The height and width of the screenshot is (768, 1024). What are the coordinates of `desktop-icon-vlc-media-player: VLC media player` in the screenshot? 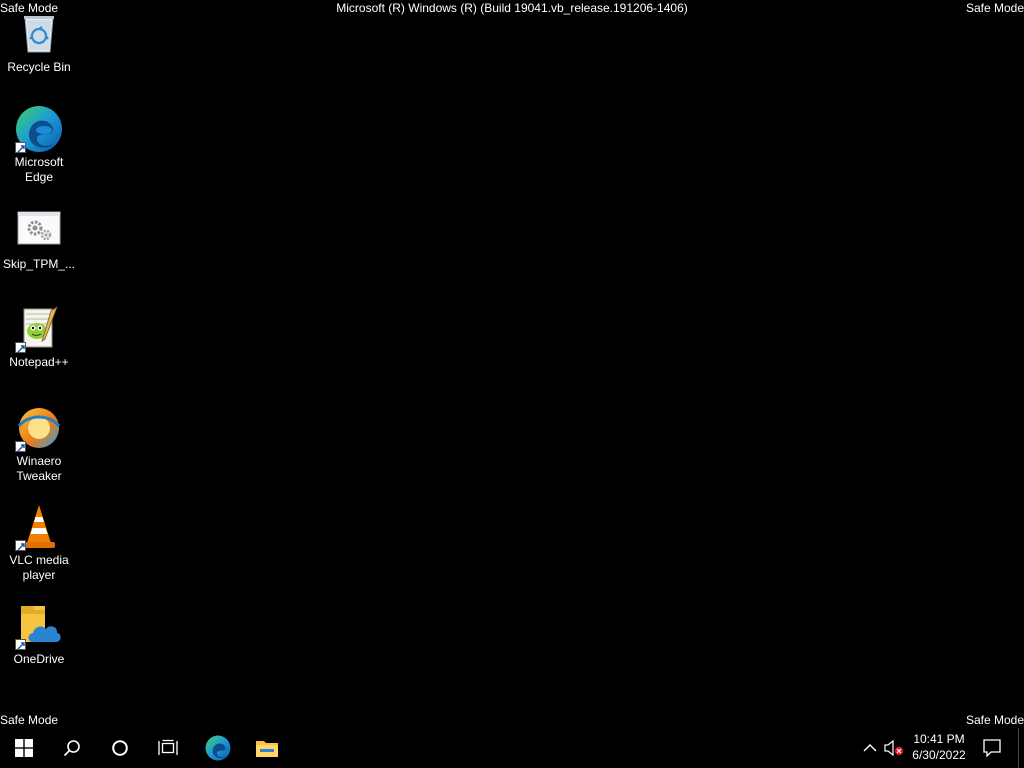 It's located at (39, 543).